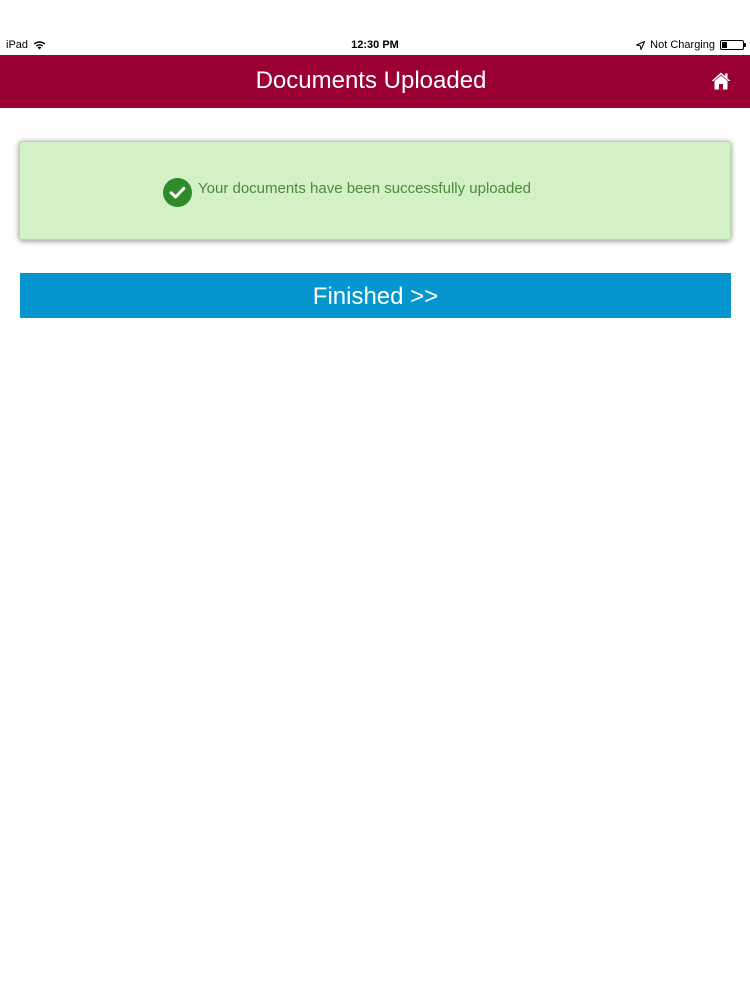  I want to click on page-title: Documents Uploaded, so click(371, 80).